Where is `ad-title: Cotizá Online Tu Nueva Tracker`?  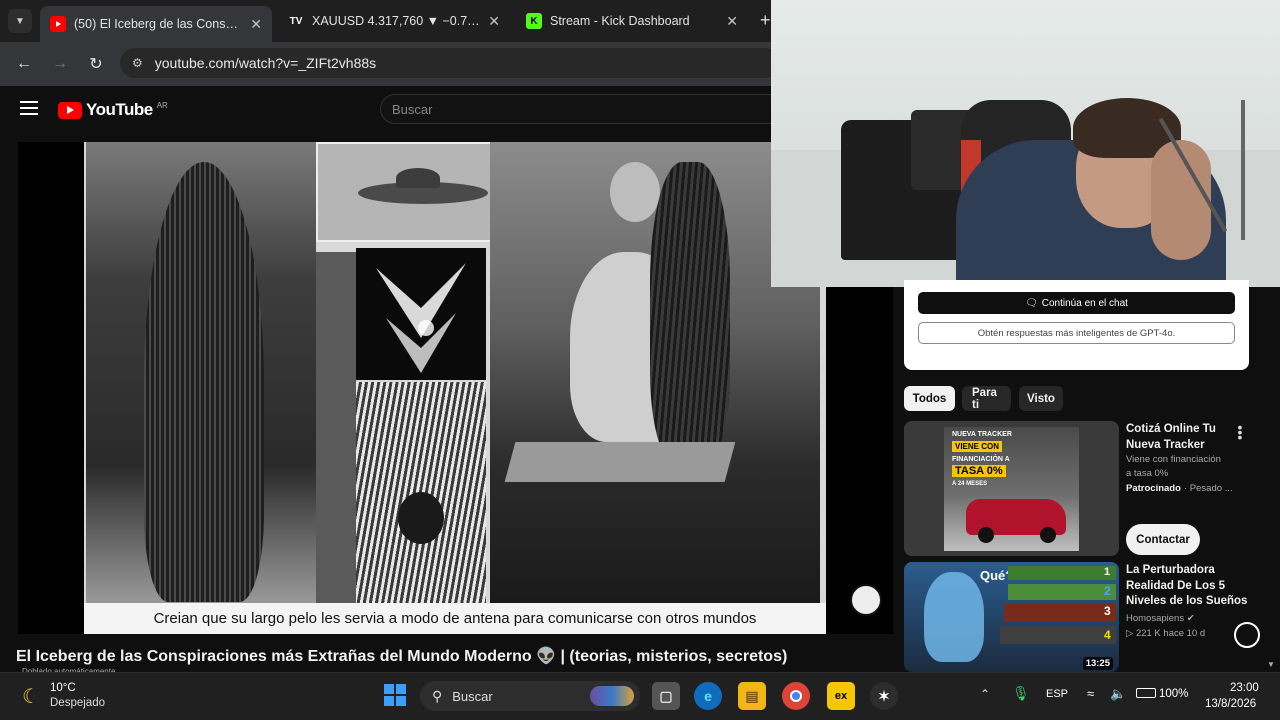 ad-title: Cotizá Online Tu Nueva Tracker is located at coordinates (1183, 437).